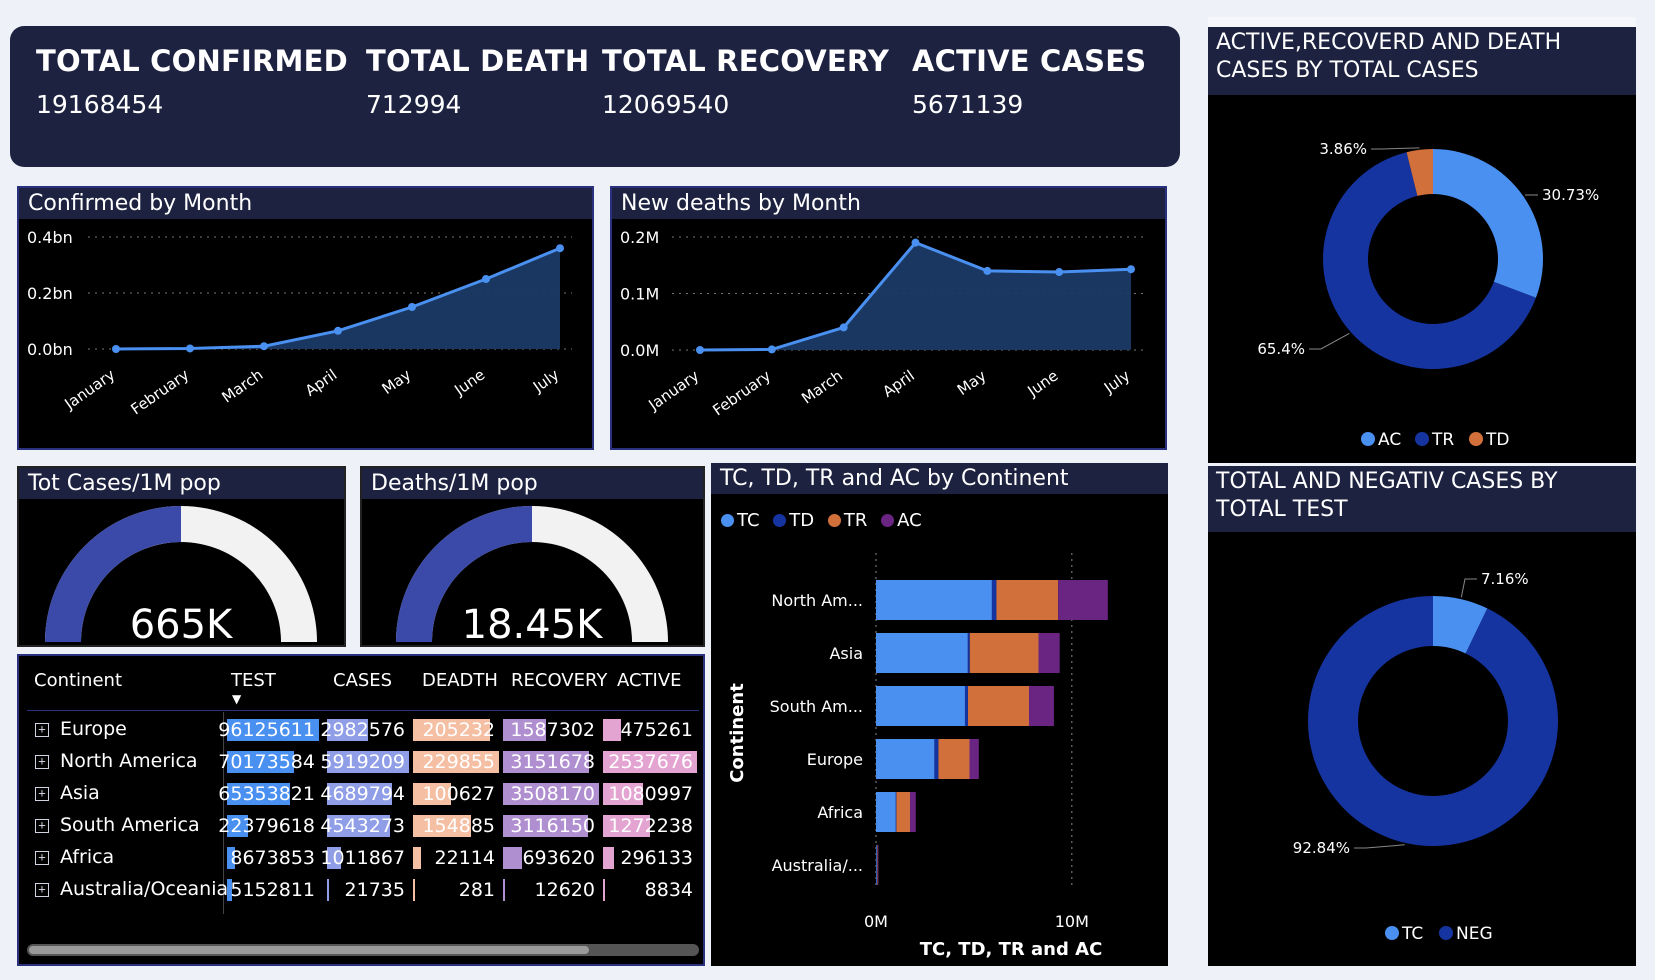 The image size is (1655, 980). I want to click on y-tick-label: 0.4bn, so click(50, 237).